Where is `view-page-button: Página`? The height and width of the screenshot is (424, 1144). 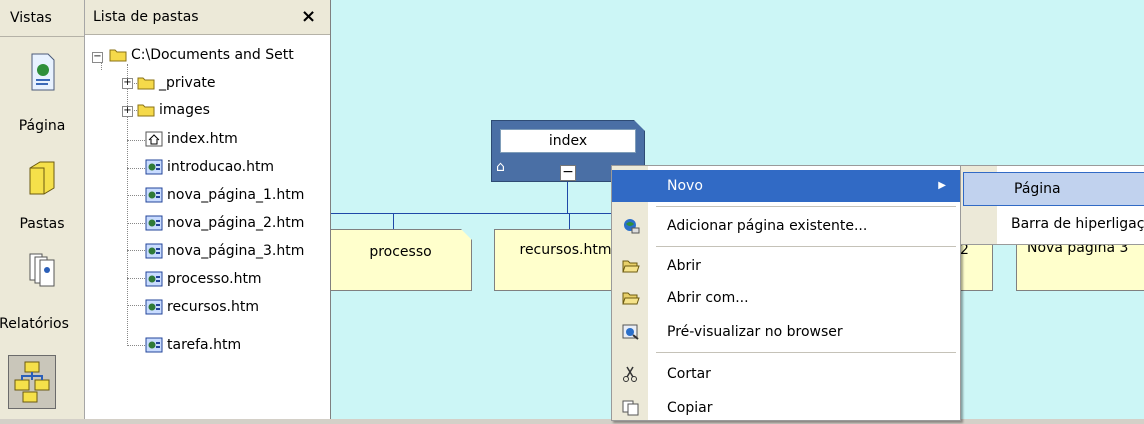 view-page-button: Página is located at coordinates (42, 95).